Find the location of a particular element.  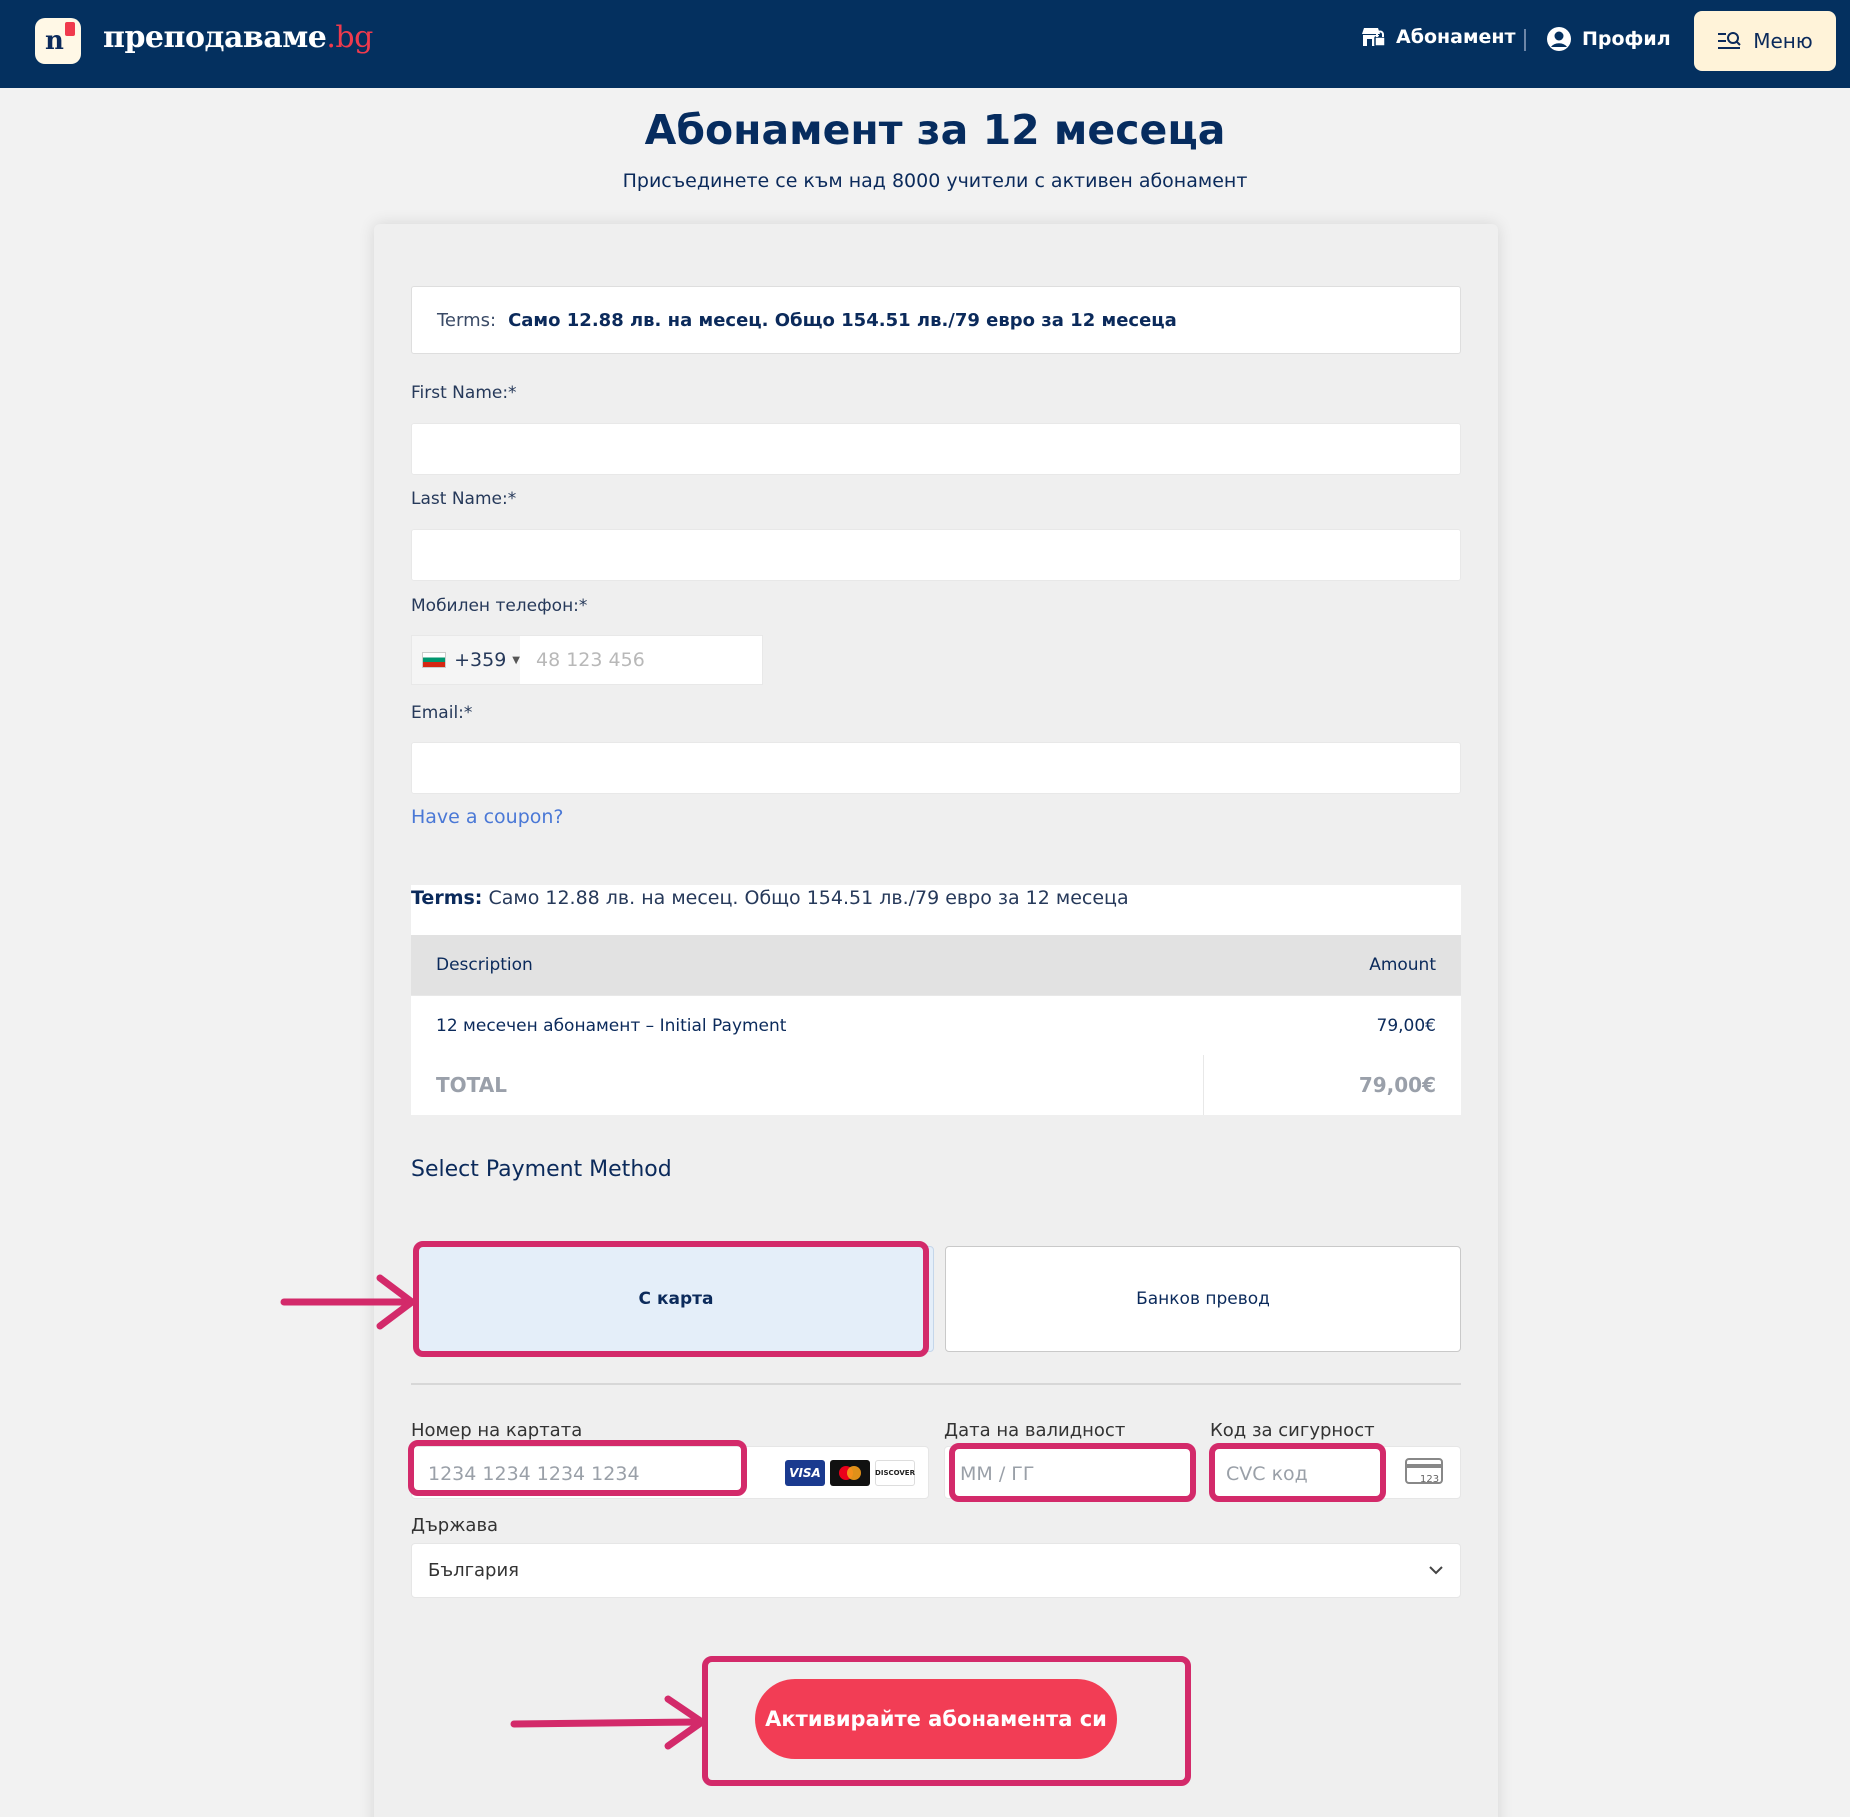

first-name-input is located at coordinates (936, 449).